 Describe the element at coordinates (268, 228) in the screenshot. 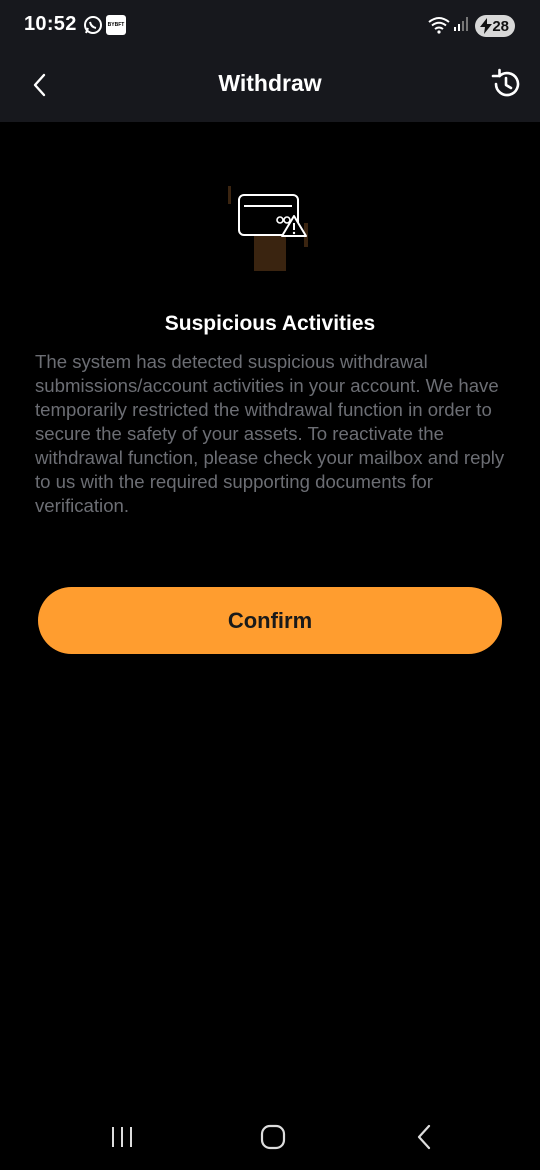

I see `card-warning-icon` at that location.